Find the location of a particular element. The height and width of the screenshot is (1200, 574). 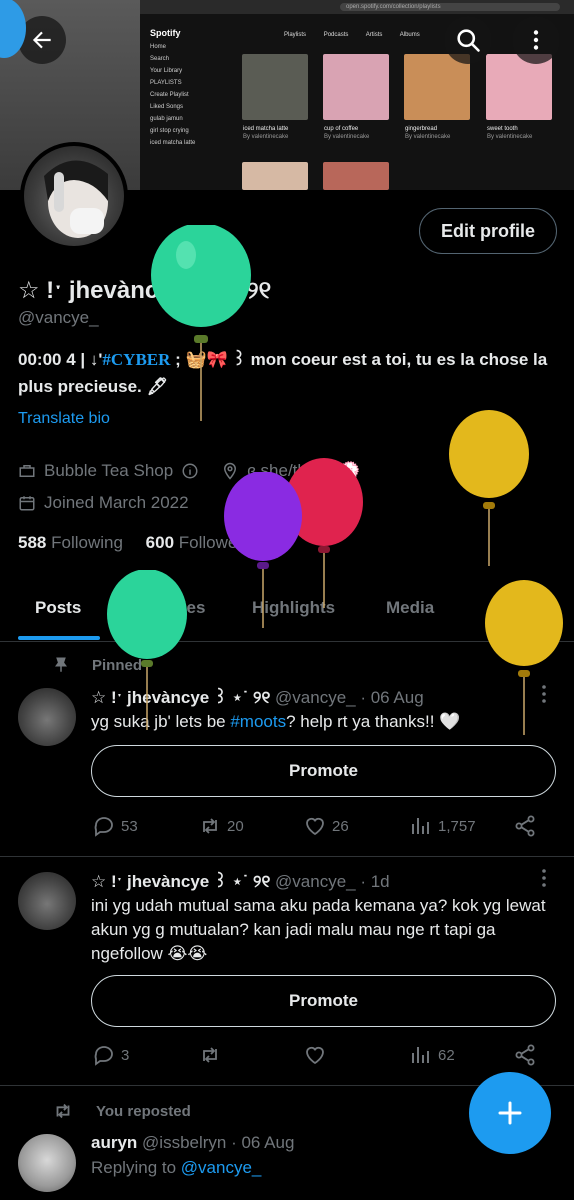

profile-joined-row: Joined March 2022 is located at coordinates (103, 503).